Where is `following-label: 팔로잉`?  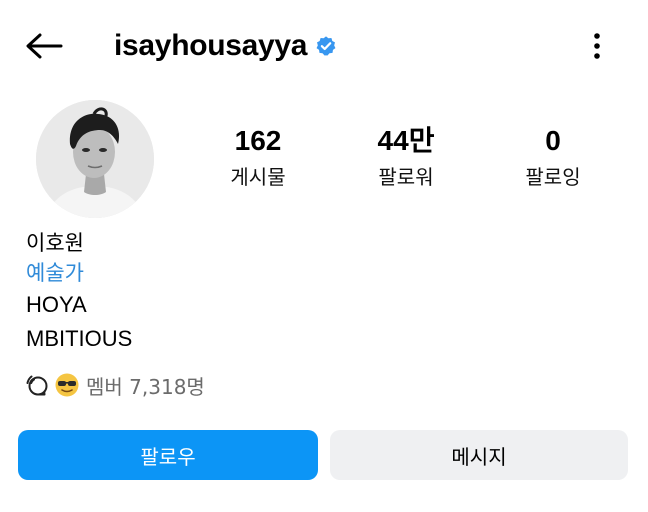
following-label: 팔로잉 is located at coordinates (553, 177).